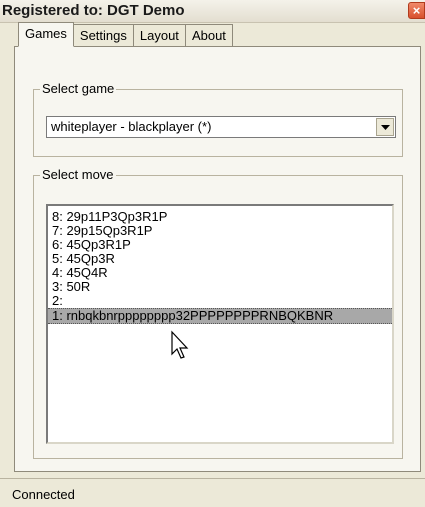 The width and height of the screenshot is (425, 507). I want to click on mouse-pointer-icon, so click(180, 344).